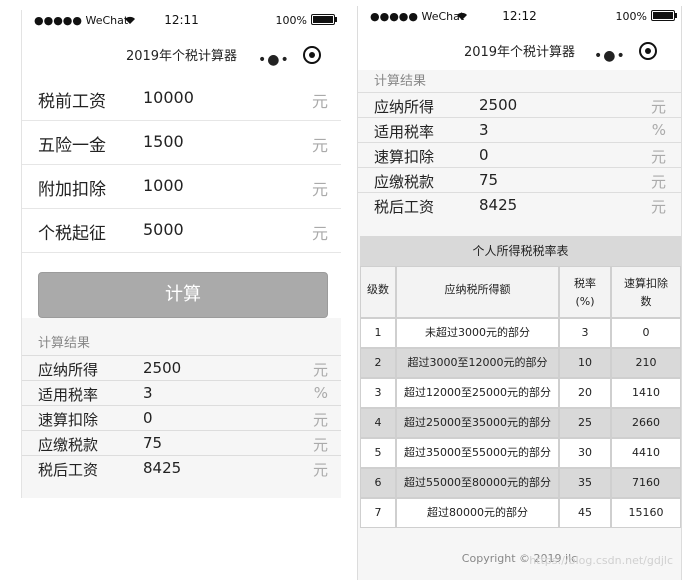 The width and height of the screenshot is (694, 584). Describe the element at coordinates (519, 17) in the screenshot. I see `status-bar: ●●●●● WeChat 12:12 100%` at that location.